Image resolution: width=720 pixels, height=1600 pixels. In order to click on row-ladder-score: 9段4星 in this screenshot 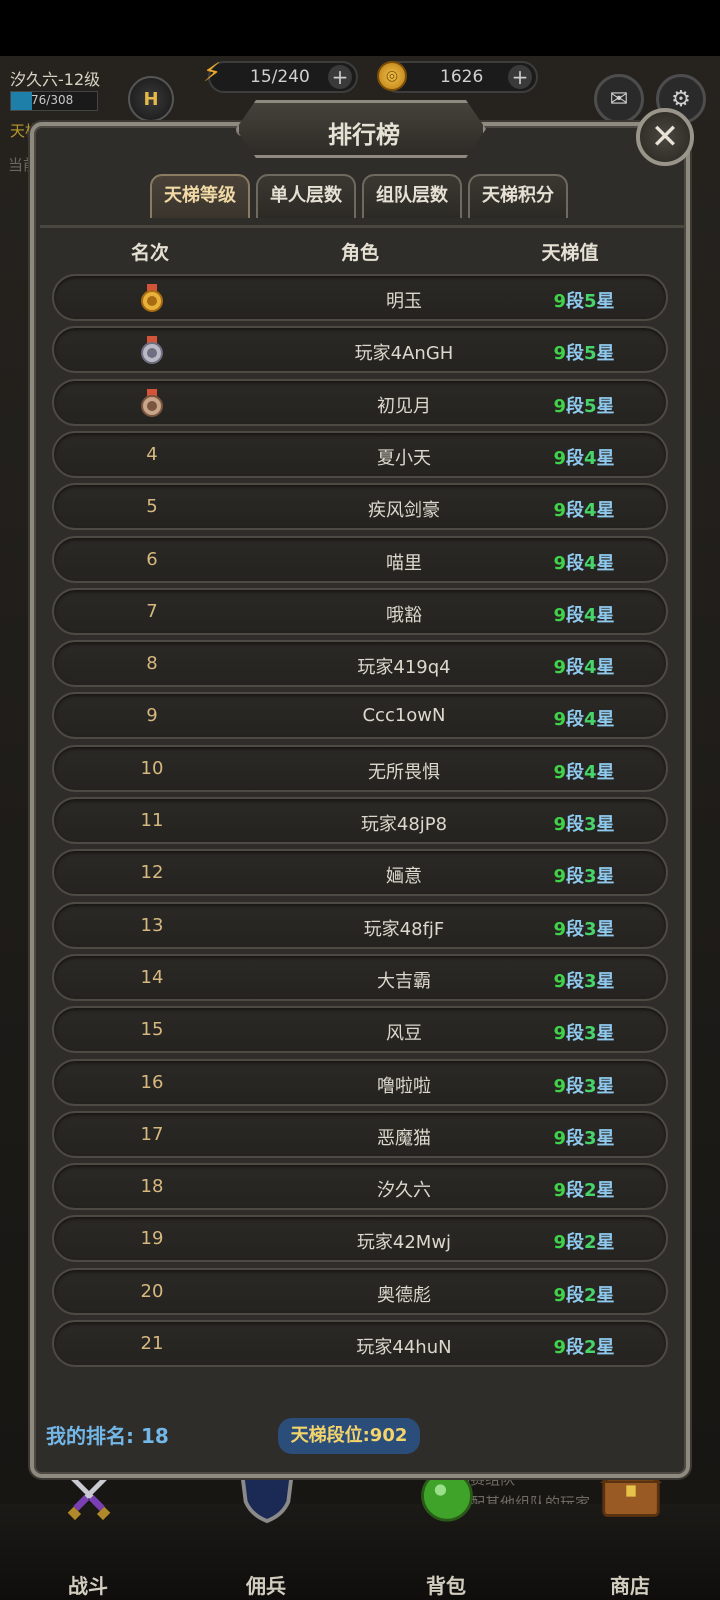, I will do `click(576, 509)`.